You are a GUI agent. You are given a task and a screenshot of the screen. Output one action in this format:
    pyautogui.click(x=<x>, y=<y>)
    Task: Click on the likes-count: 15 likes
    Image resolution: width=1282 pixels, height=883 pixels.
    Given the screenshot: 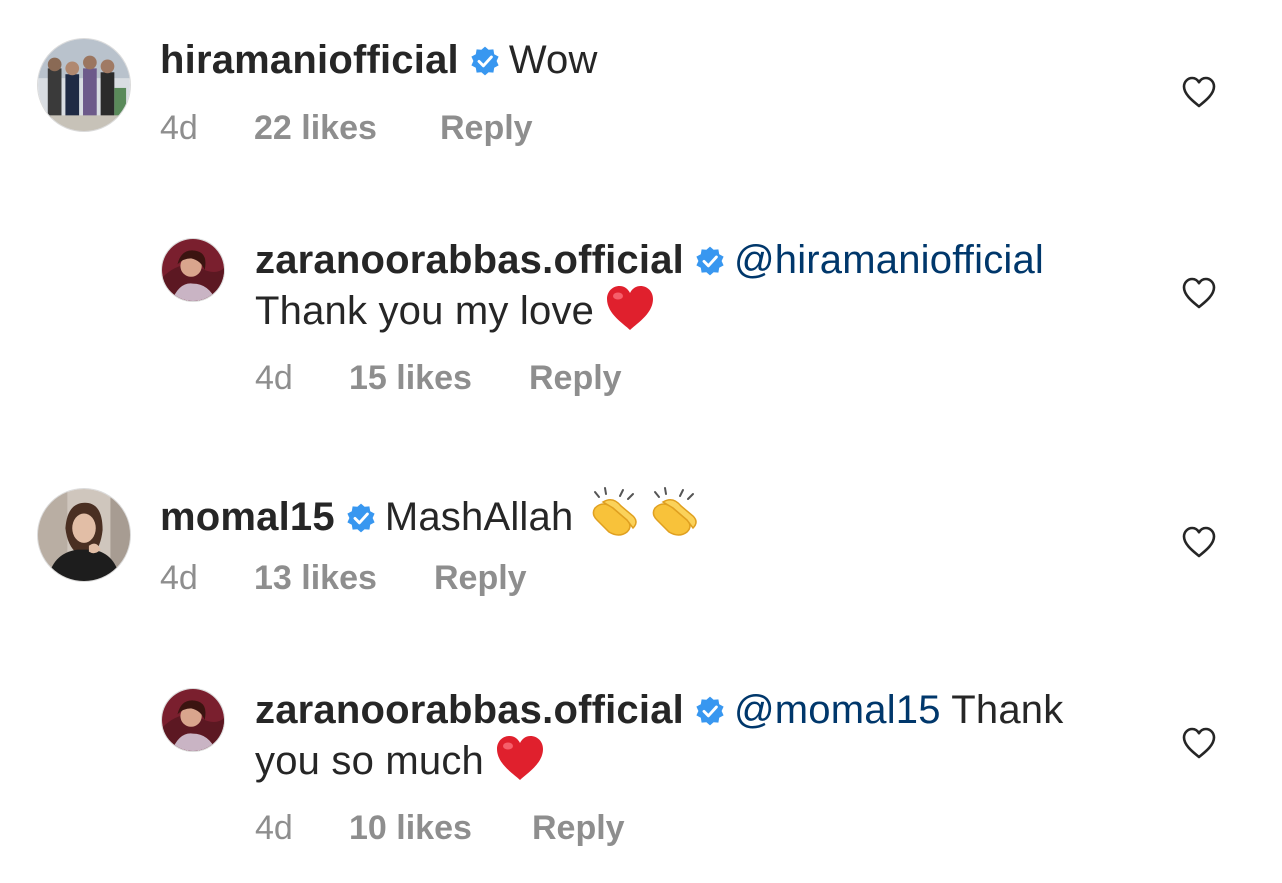 What is the action you would take?
    pyautogui.click(x=439, y=378)
    